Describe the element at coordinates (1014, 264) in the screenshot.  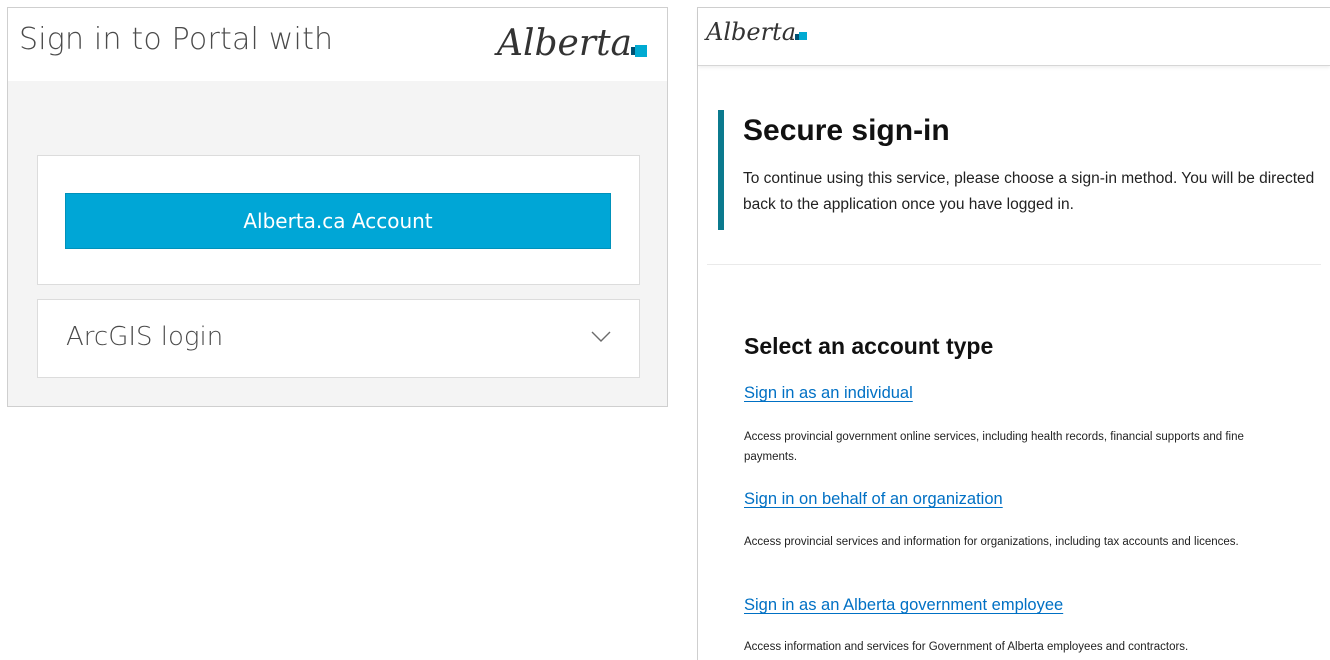
I see `section-divider` at that location.